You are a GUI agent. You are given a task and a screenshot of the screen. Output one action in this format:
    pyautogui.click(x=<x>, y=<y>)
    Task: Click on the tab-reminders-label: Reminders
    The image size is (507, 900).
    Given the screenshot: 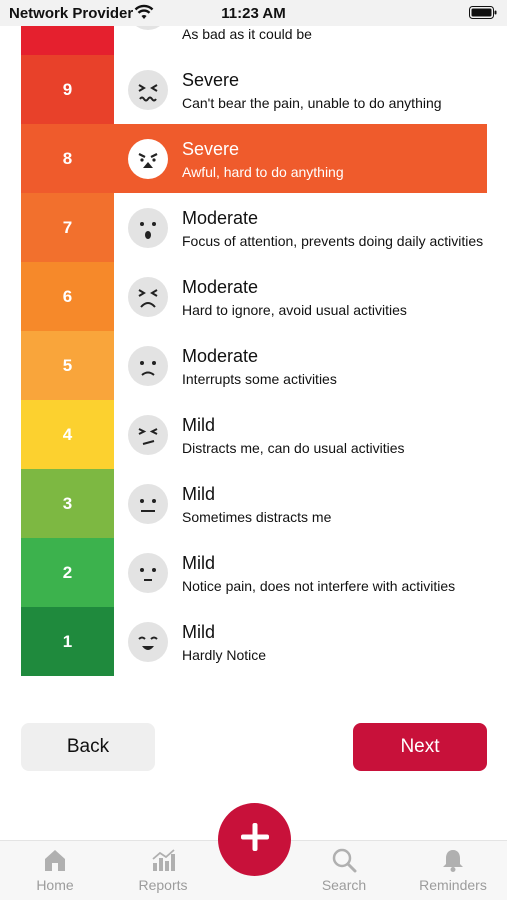 What is the action you would take?
    pyautogui.click(x=453, y=885)
    